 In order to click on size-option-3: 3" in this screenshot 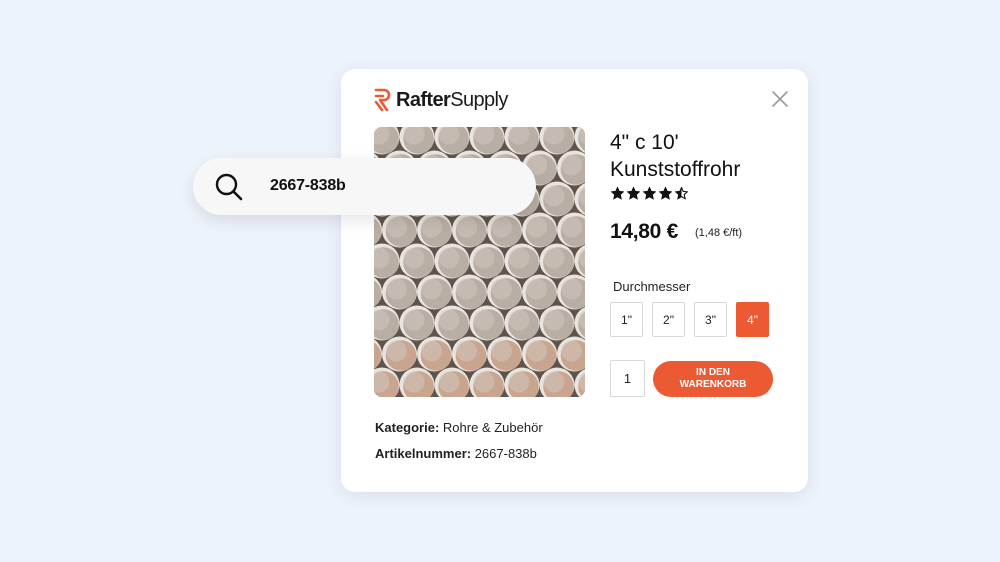, I will do `click(710, 319)`.